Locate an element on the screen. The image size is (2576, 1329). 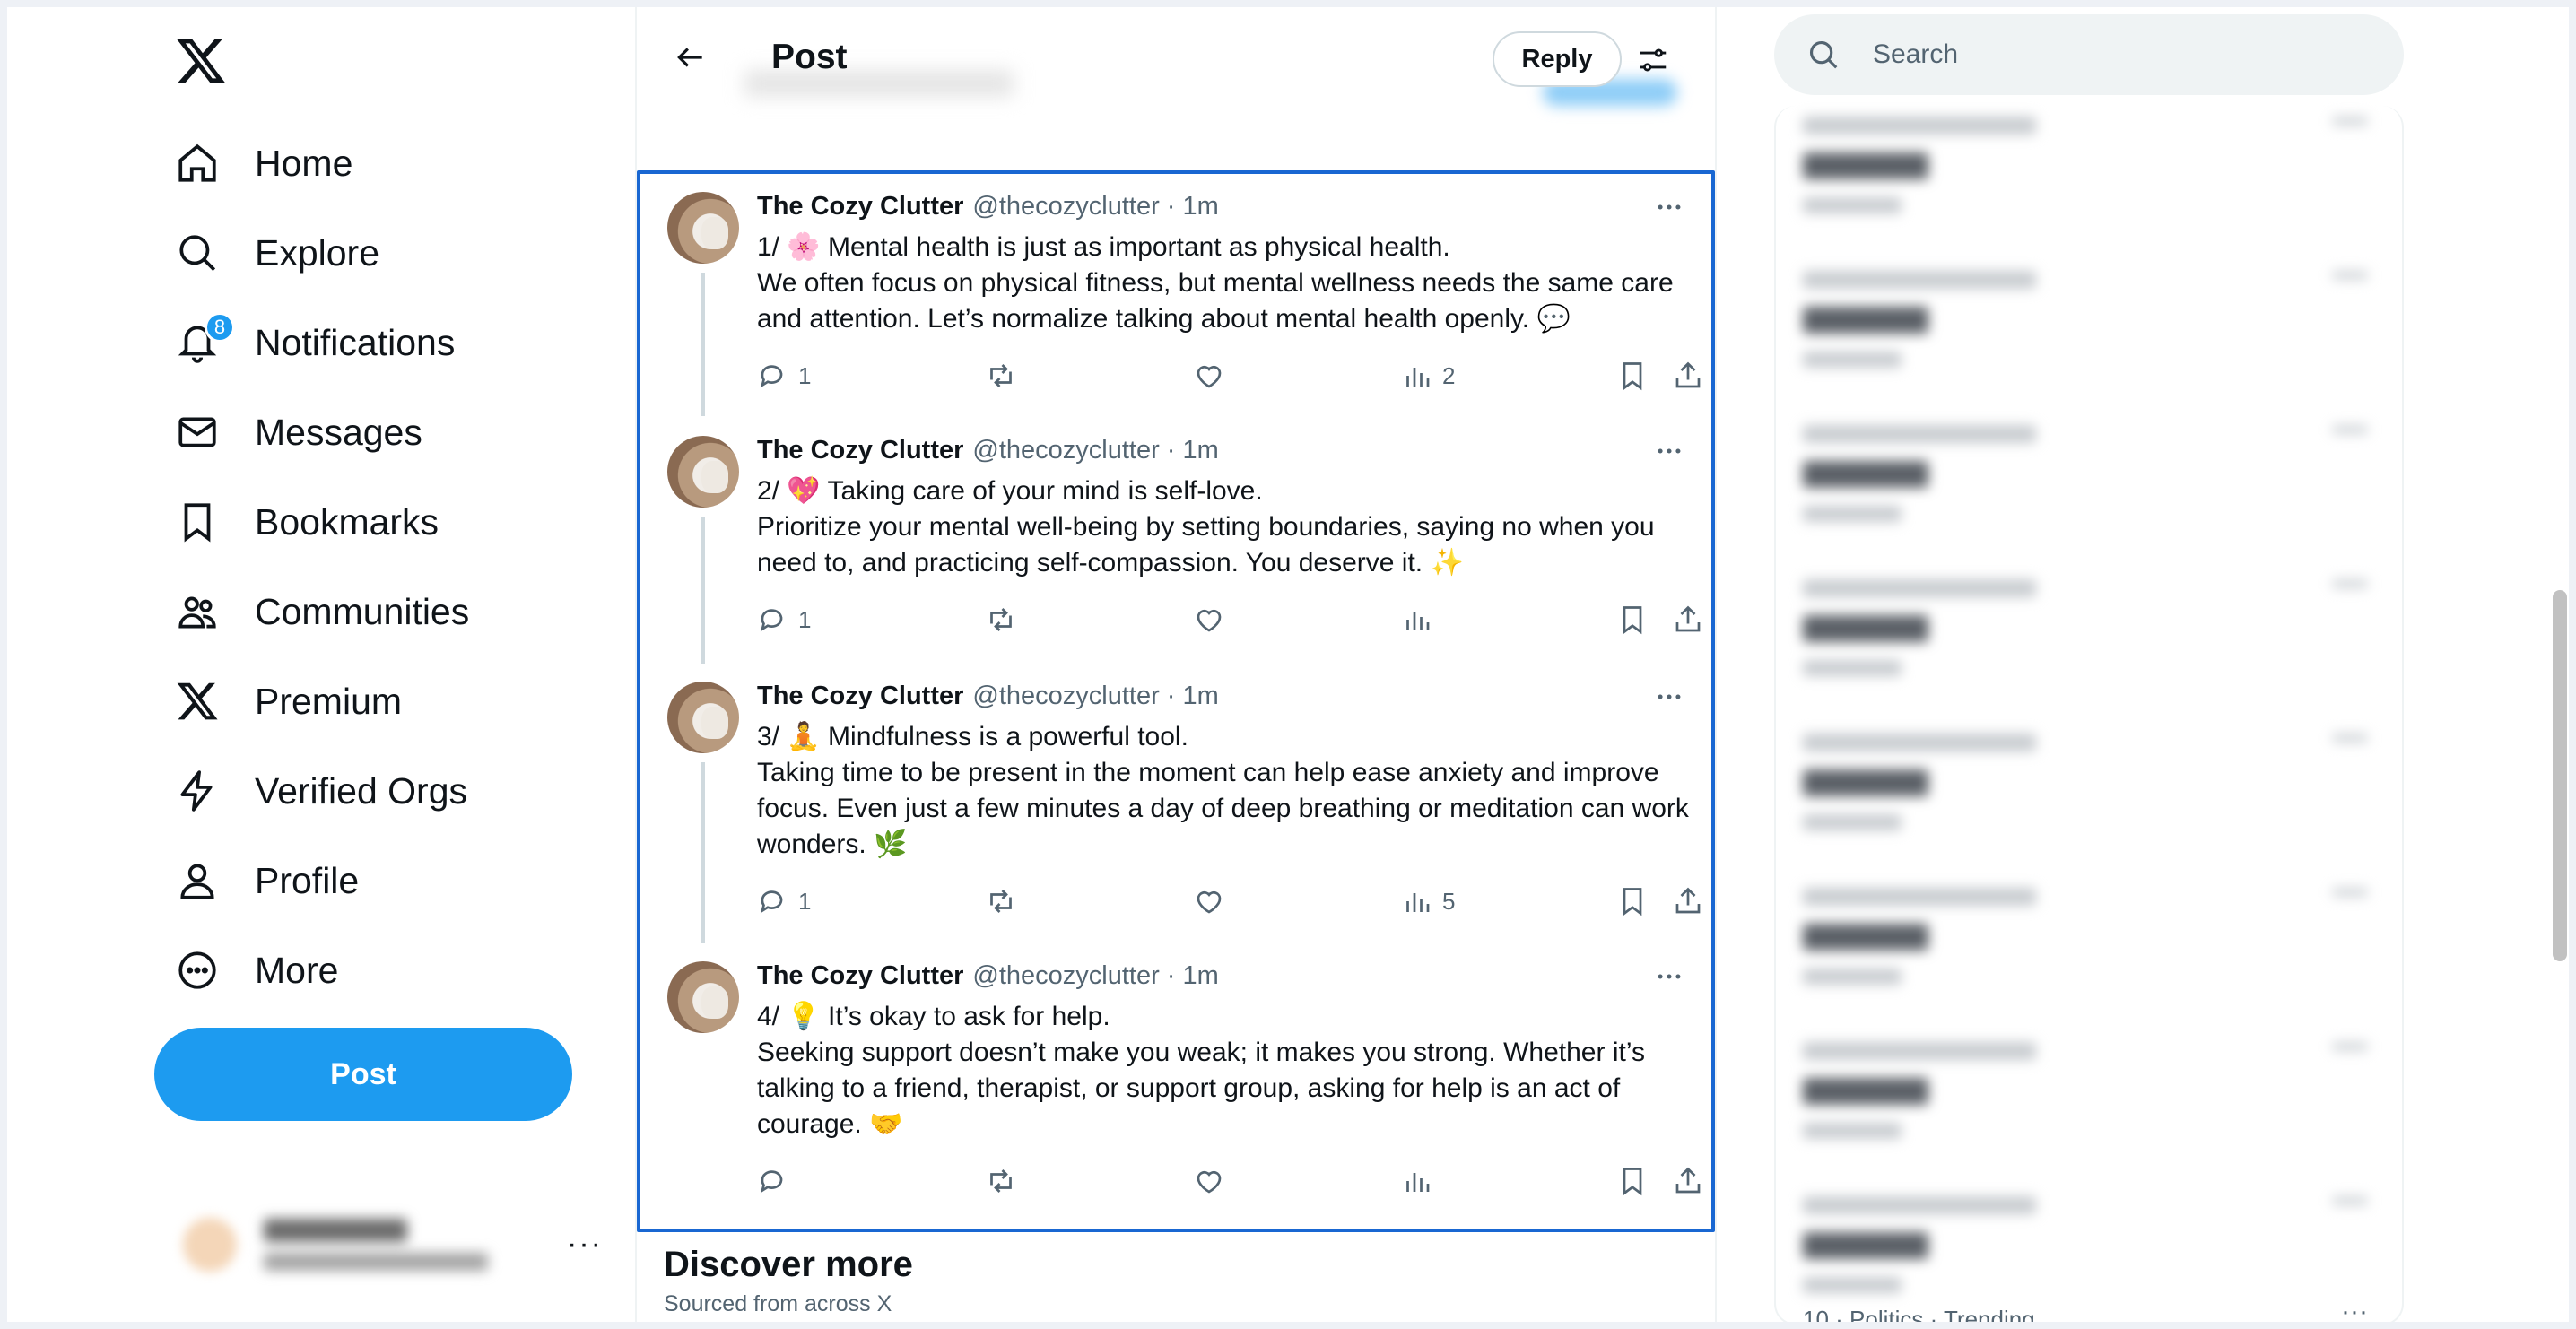
search-box is located at coordinates (2089, 54).